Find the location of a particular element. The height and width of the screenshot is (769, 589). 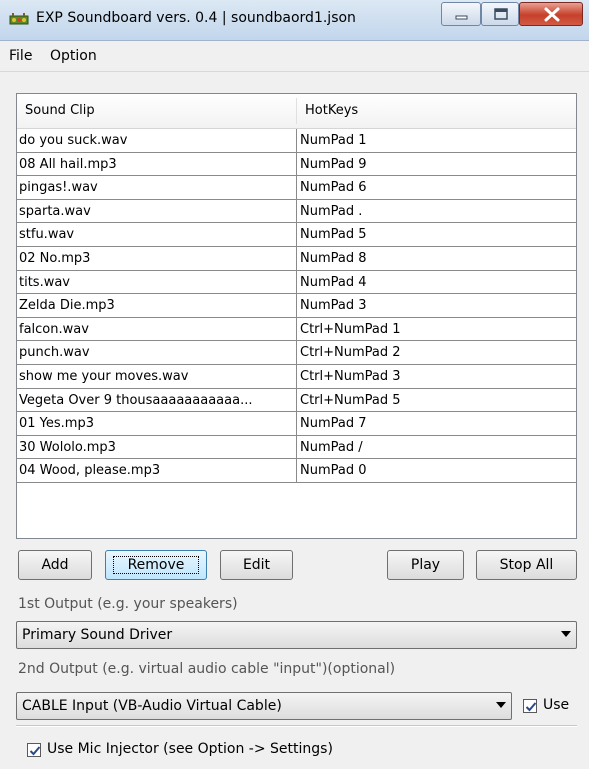

table-row: pingas!.wav NumPad 6 is located at coordinates (296, 188).